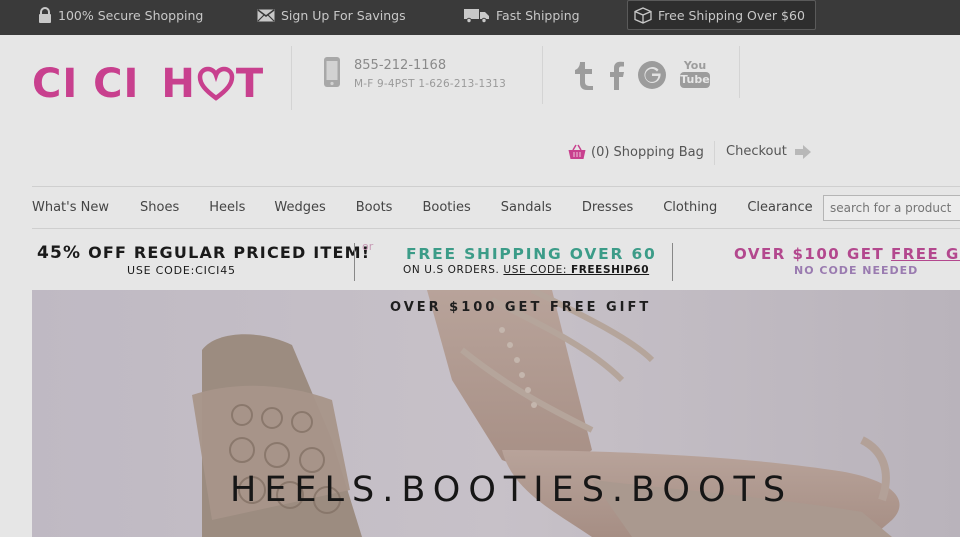 The height and width of the screenshot is (537, 960). I want to click on nav-item-booties: Booties, so click(446, 207).